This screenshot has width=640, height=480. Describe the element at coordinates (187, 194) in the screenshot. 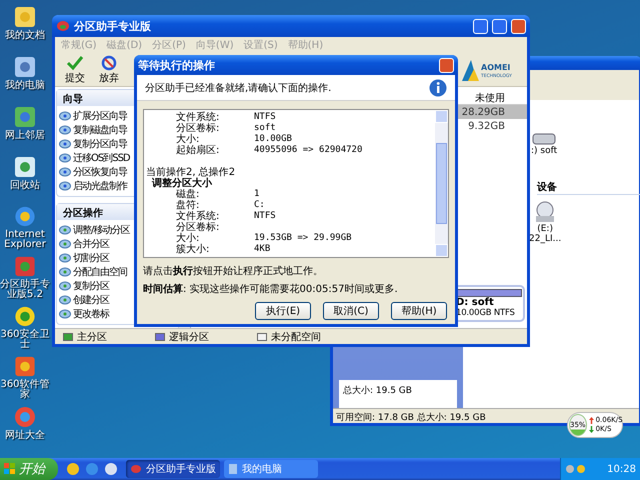

I see `field-label: 磁盘:` at that location.